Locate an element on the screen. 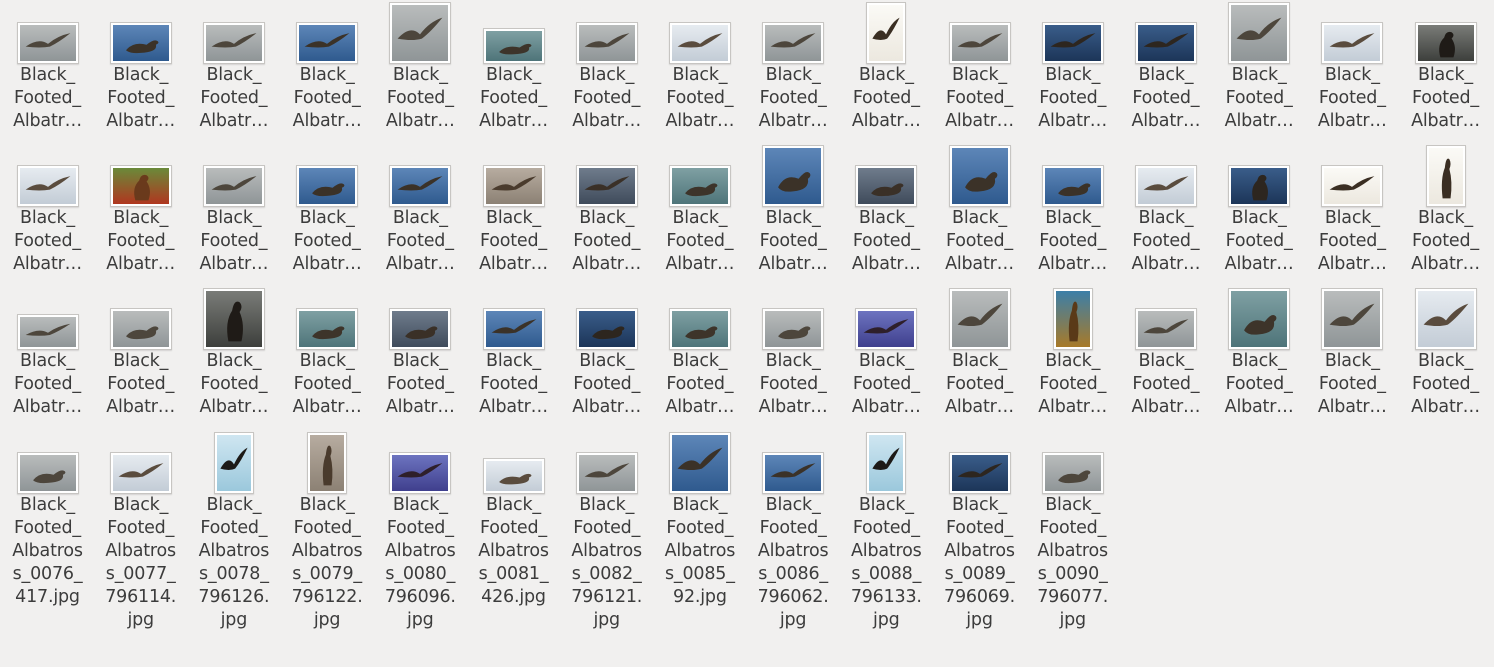  file-name-label: Black_ Footed_ Albatros s_0082_ 796121. jpg is located at coordinates (606, 563).